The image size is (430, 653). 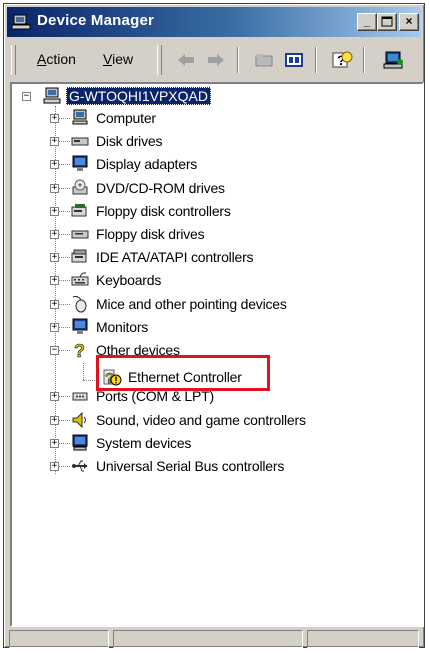 What do you see at coordinates (54, 118) in the screenshot?
I see `expander-computer: +` at bounding box center [54, 118].